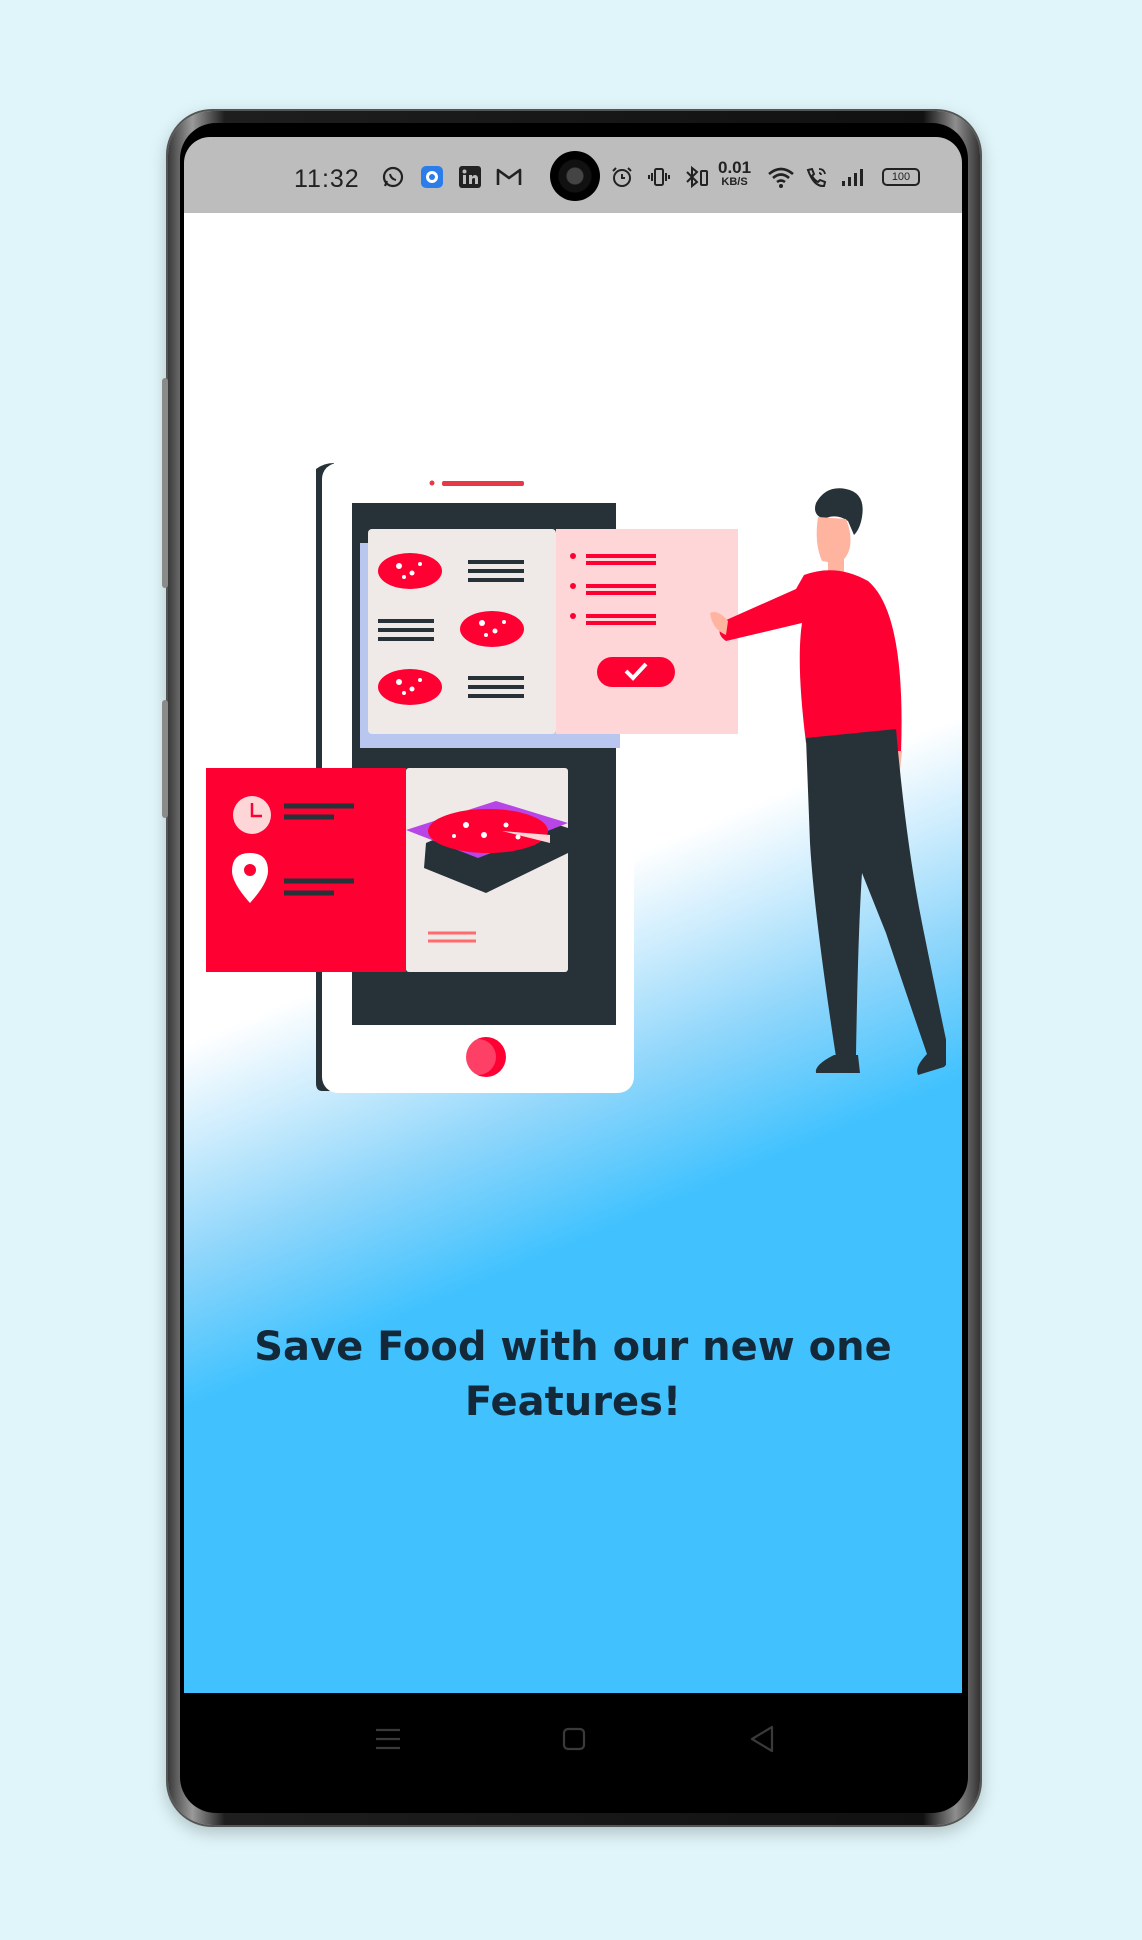 The image size is (1142, 1940). I want to click on status-bar: 11:32 0.01 KB/S 100, so click(573, 175).